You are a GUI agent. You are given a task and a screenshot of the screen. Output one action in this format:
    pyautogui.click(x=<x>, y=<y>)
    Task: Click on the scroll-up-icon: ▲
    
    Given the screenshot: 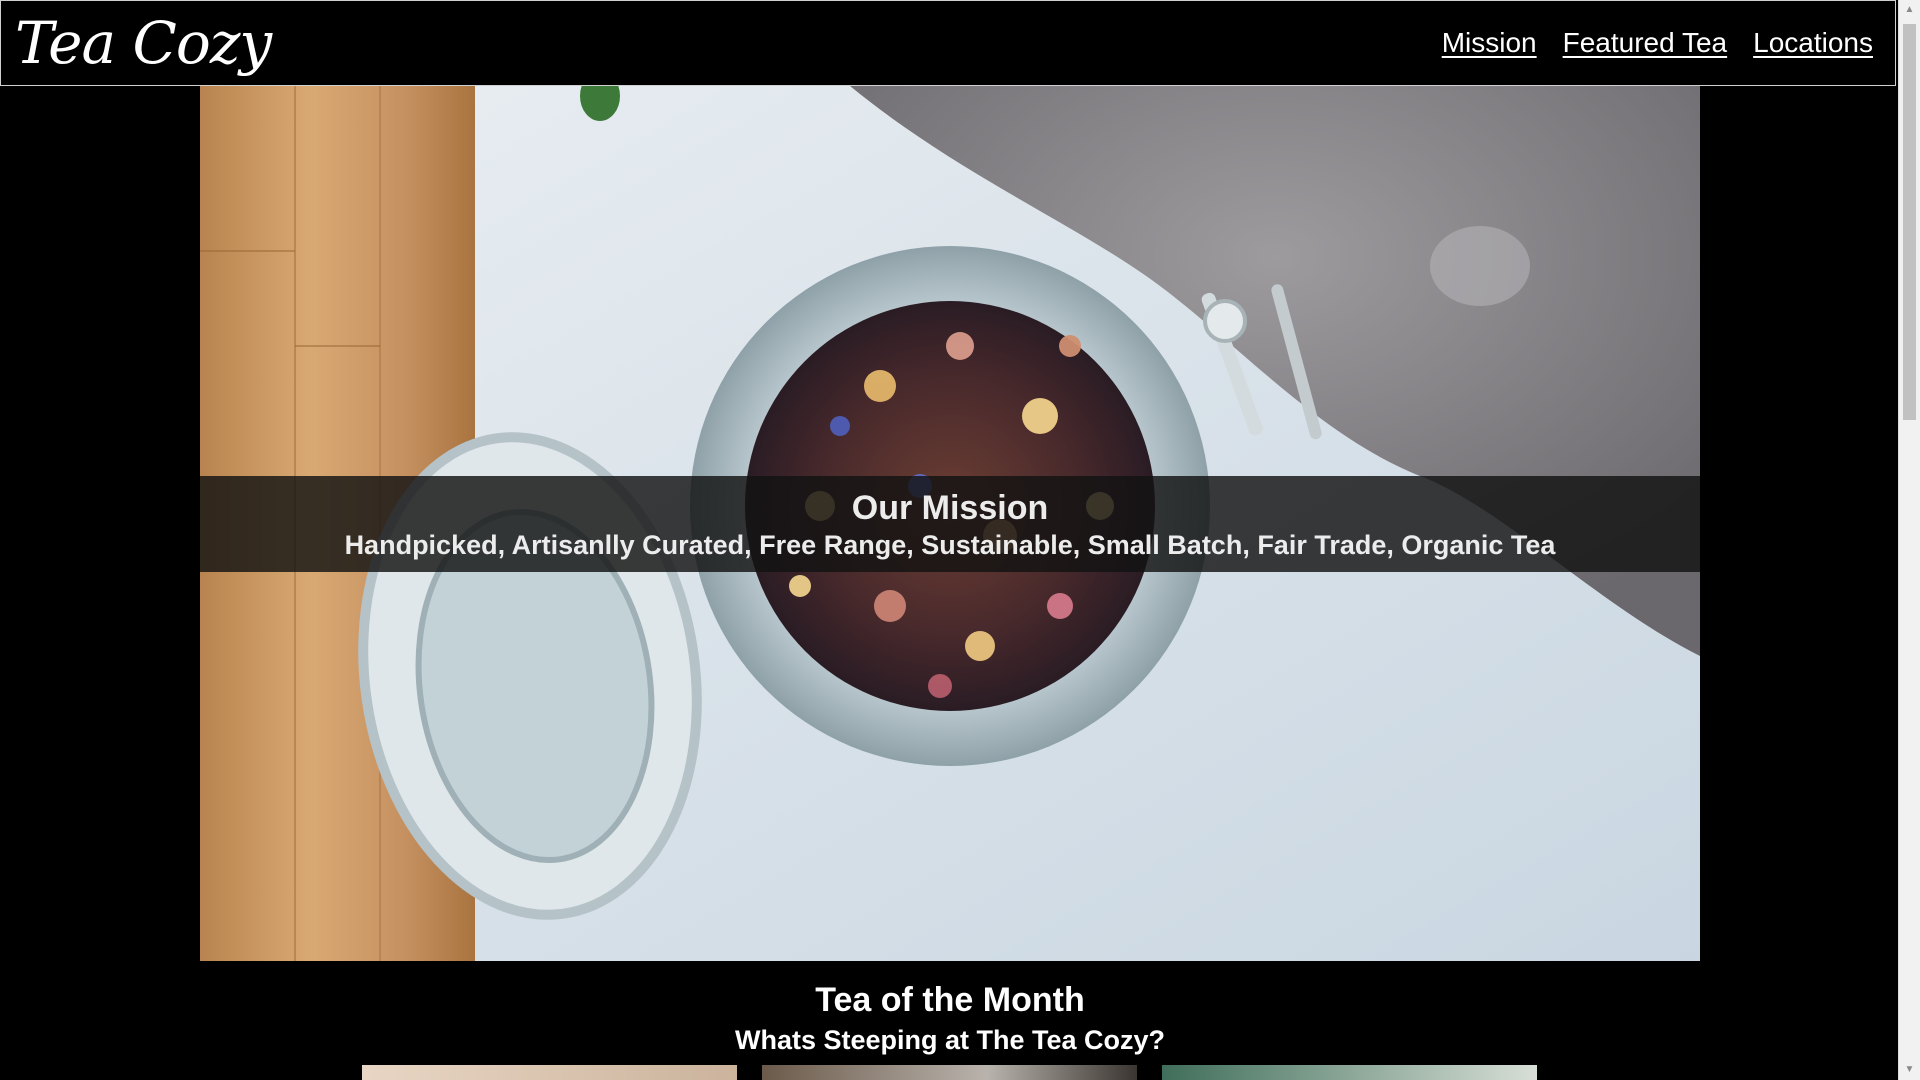 What is the action you would take?
    pyautogui.click(x=1909, y=10)
    